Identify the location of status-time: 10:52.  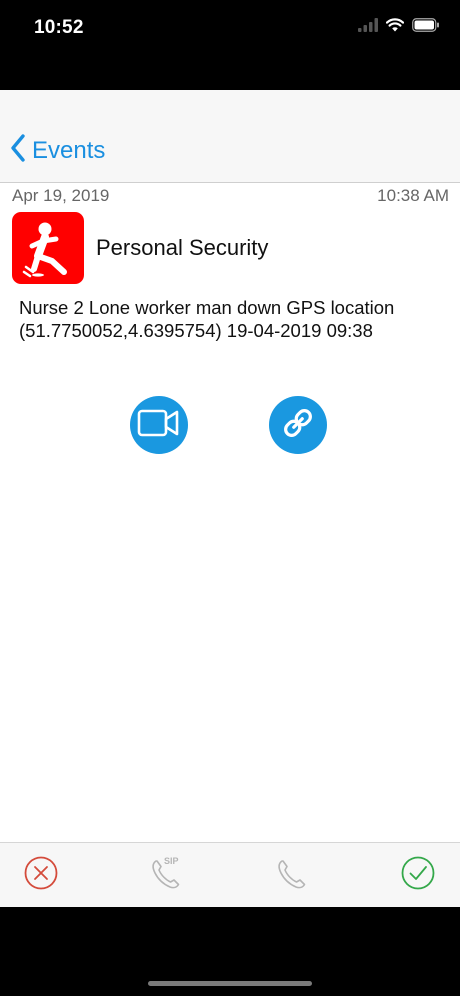
(59, 27).